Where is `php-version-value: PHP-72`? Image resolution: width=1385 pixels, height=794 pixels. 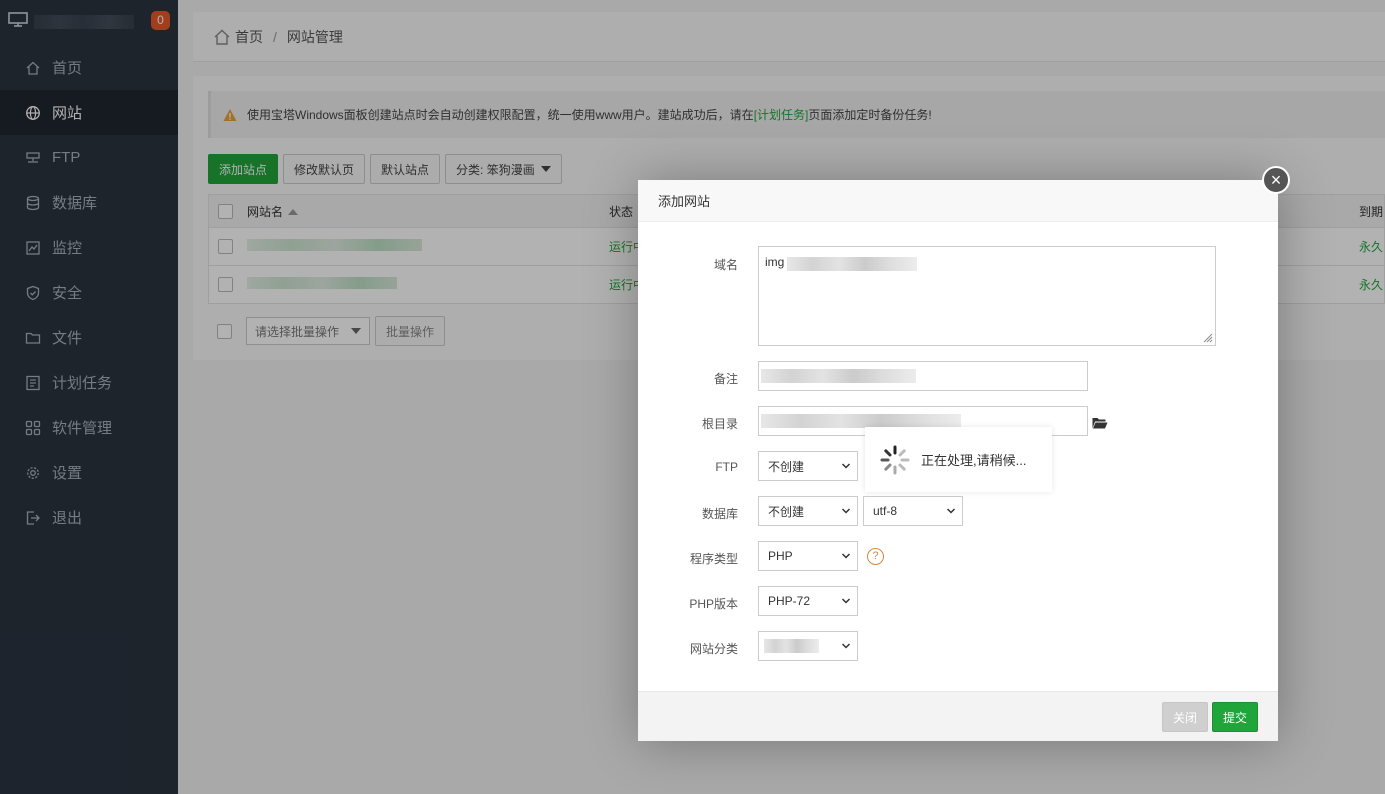
php-version-value: PHP-72 is located at coordinates (789, 601).